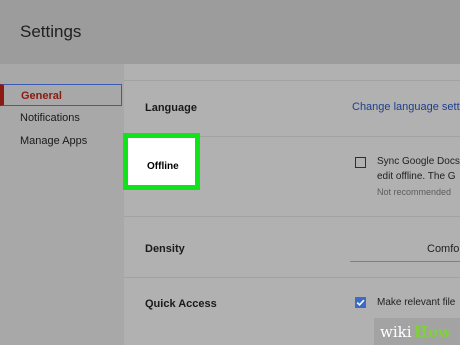 Image resolution: width=460 pixels, height=345 pixels. What do you see at coordinates (405, 261) in the screenshot?
I see `density-underline` at bounding box center [405, 261].